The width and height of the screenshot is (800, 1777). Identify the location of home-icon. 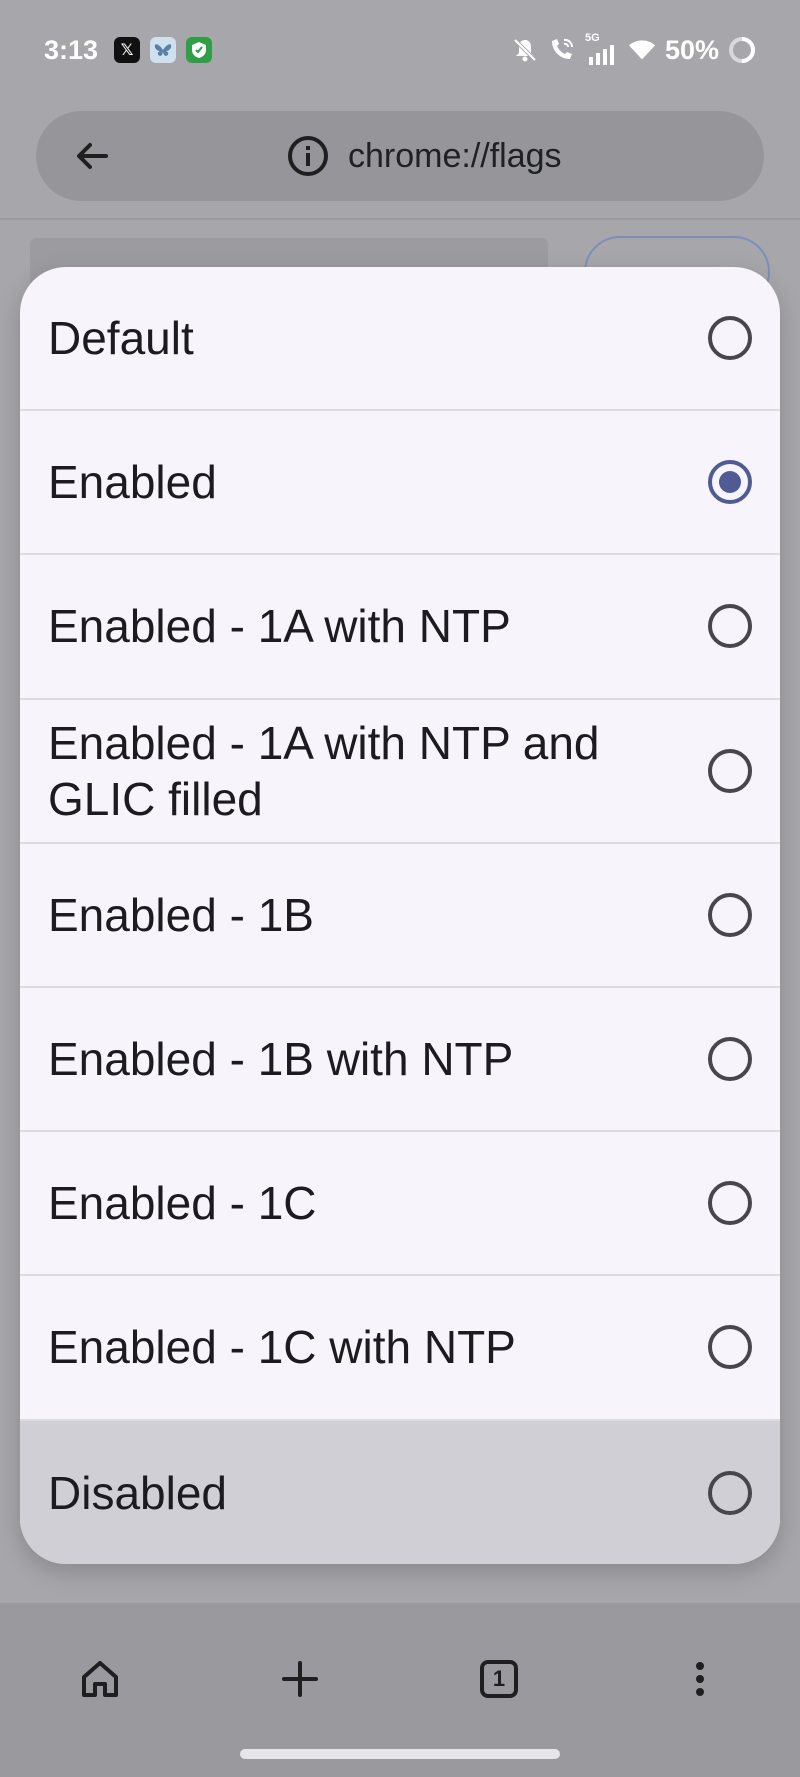
(100, 1679).